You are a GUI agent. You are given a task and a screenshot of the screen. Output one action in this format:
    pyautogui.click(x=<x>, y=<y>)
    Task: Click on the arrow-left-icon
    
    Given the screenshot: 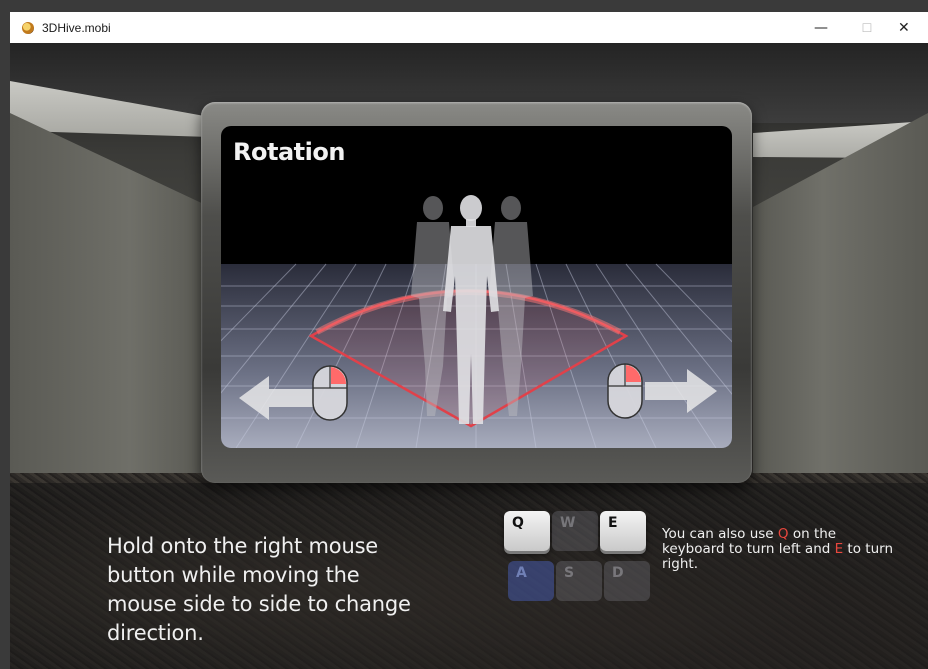 What is the action you would take?
    pyautogui.click(x=276, y=398)
    